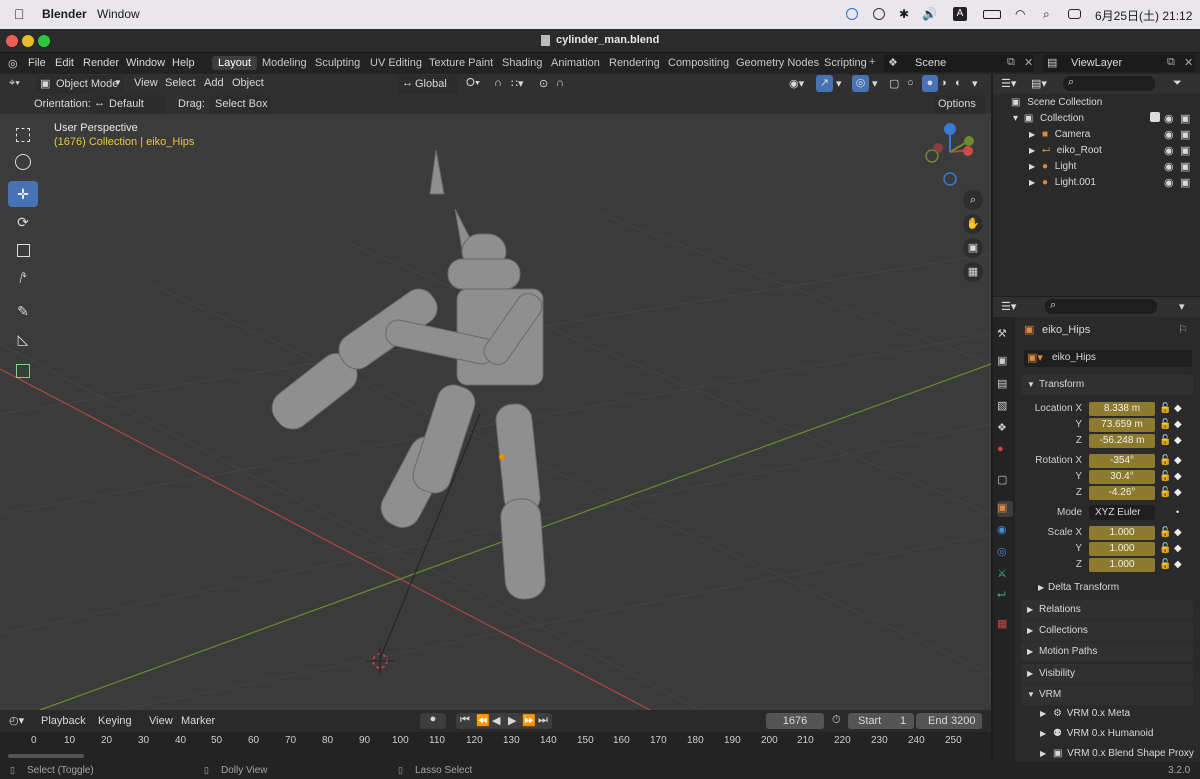  I want to click on menu-render: Render, so click(101, 63).